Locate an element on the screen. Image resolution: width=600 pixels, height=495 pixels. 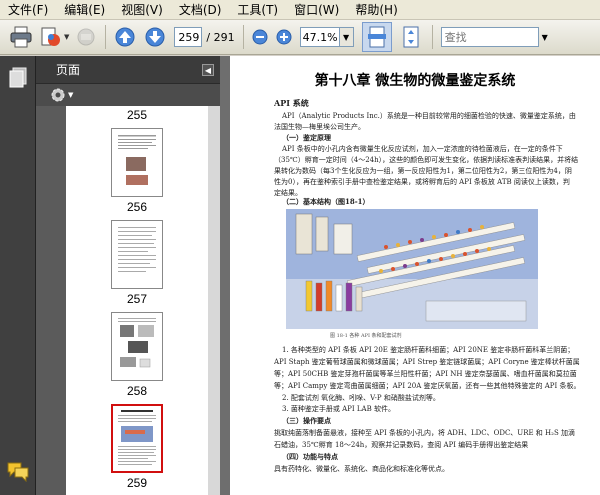
menu-edit: 编辑(E) is located at coordinates (84, 10).